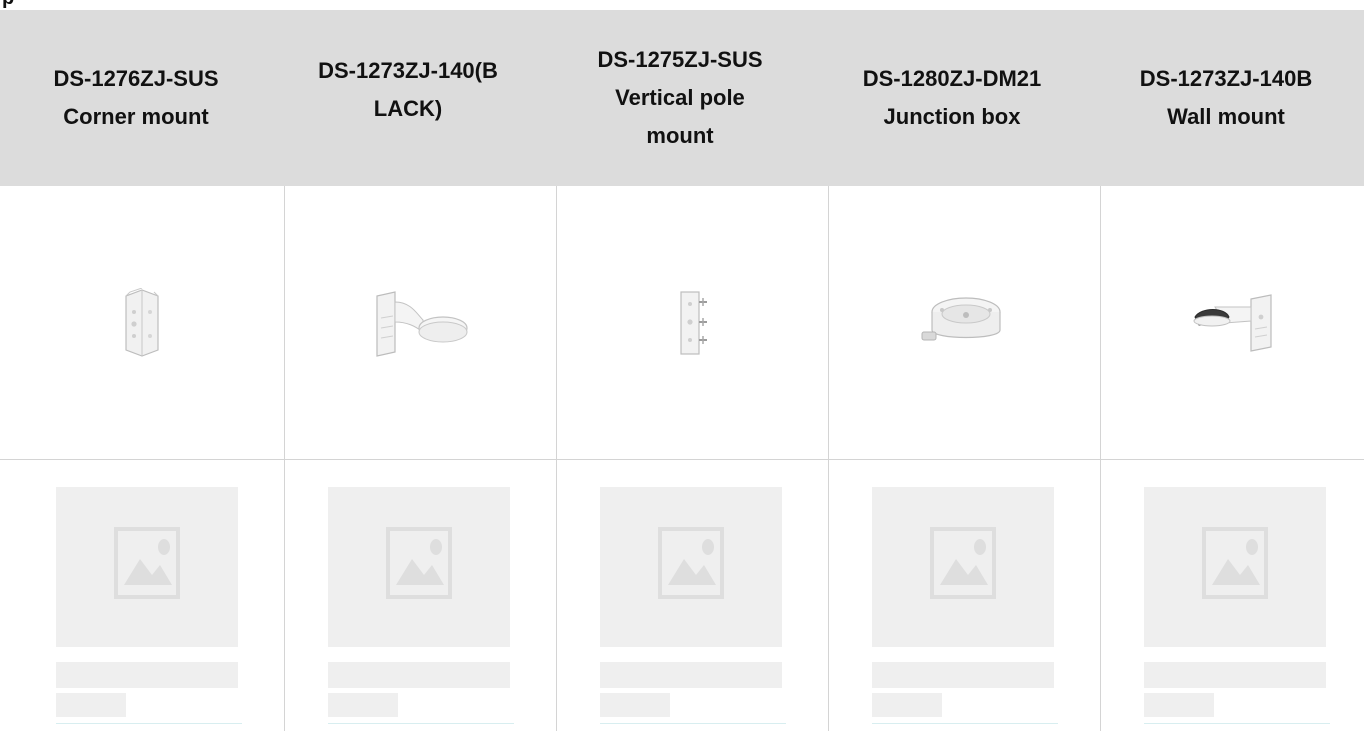  I want to click on header-line: mount, so click(680, 135).